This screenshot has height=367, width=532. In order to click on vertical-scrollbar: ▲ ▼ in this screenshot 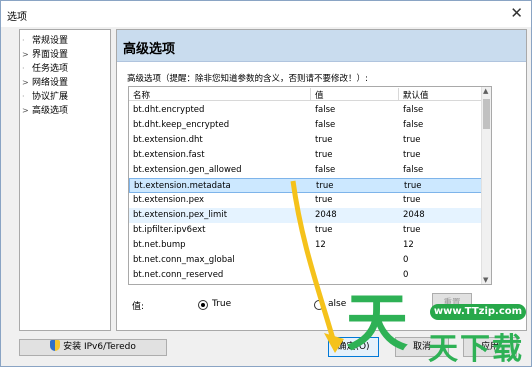, I will do `click(486, 185)`.